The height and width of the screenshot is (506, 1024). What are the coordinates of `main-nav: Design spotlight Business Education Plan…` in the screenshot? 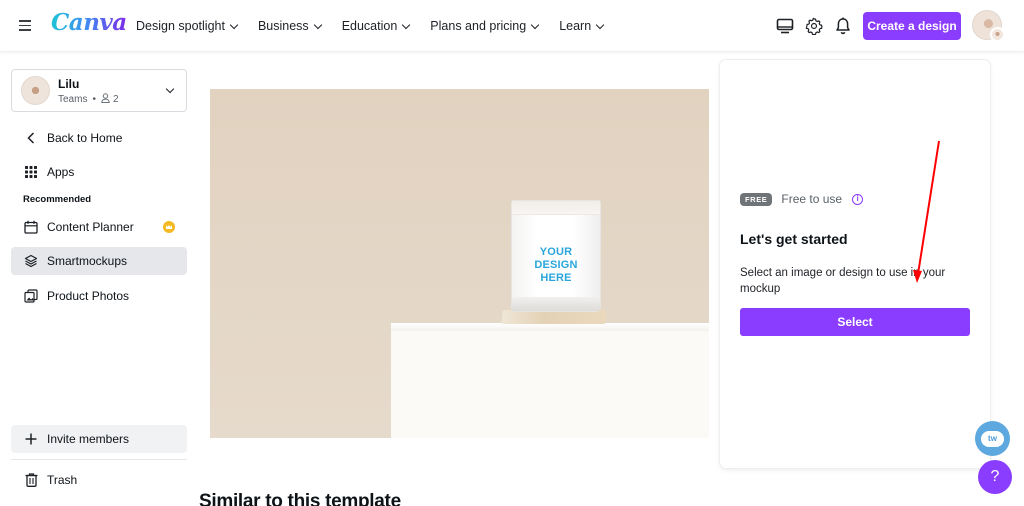 It's located at (380, 26).